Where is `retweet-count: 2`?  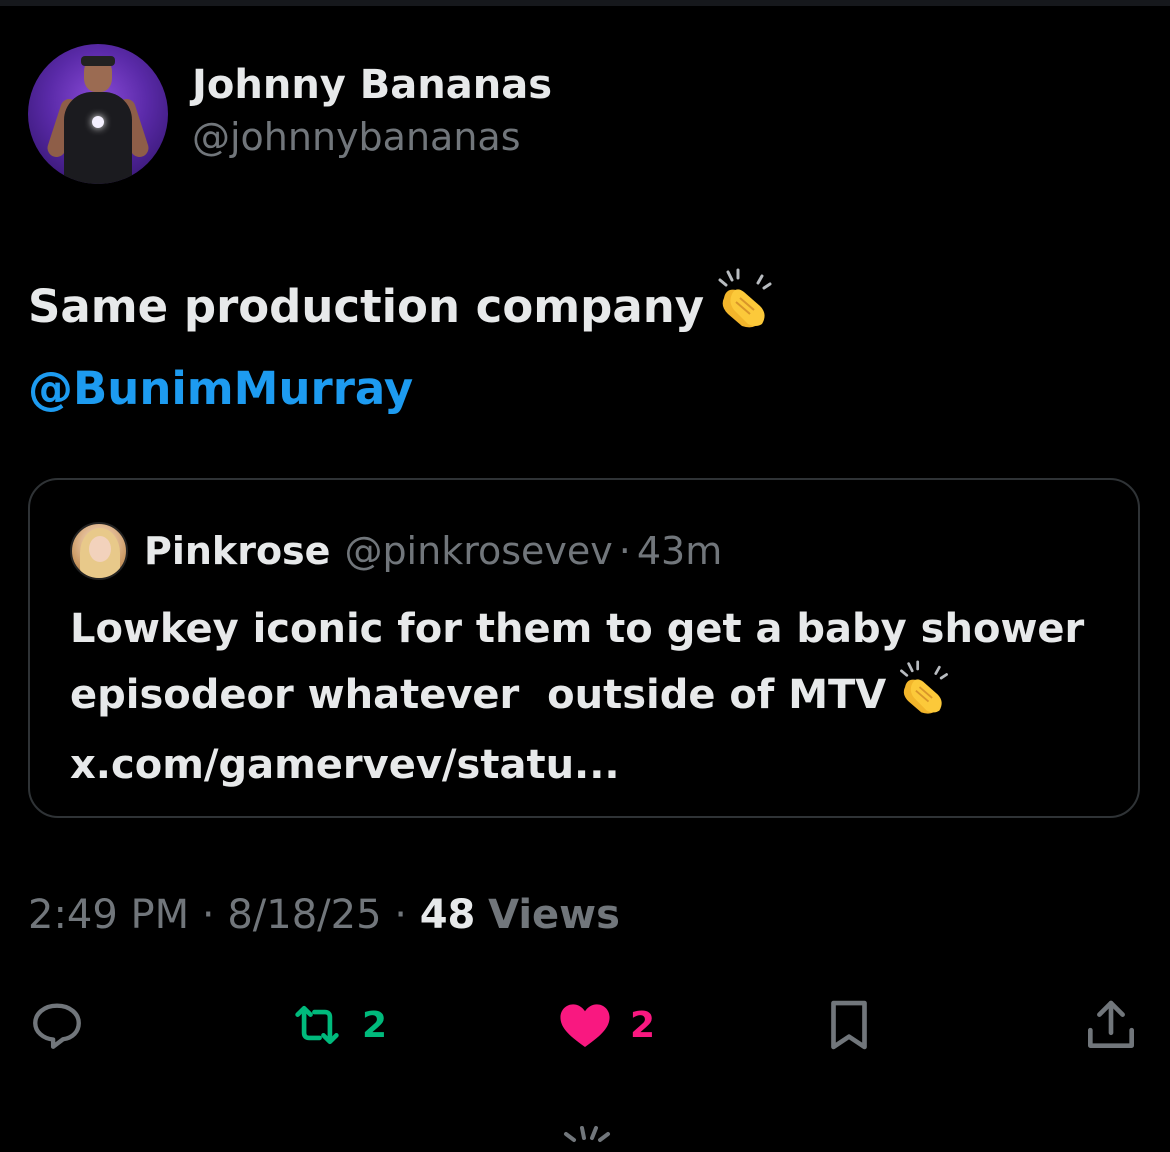
retweet-count: 2 is located at coordinates (375, 1025).